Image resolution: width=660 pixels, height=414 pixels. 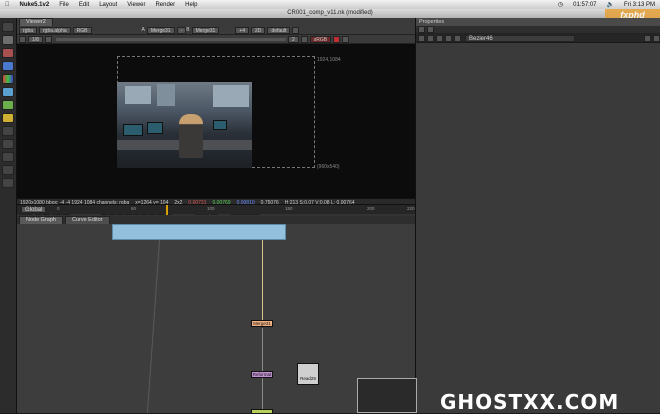 What do you see at coordinates (35, 5) in the screenshot?
I see `app-menu: Nuke5.1v2` at bounding box center [35, 5].